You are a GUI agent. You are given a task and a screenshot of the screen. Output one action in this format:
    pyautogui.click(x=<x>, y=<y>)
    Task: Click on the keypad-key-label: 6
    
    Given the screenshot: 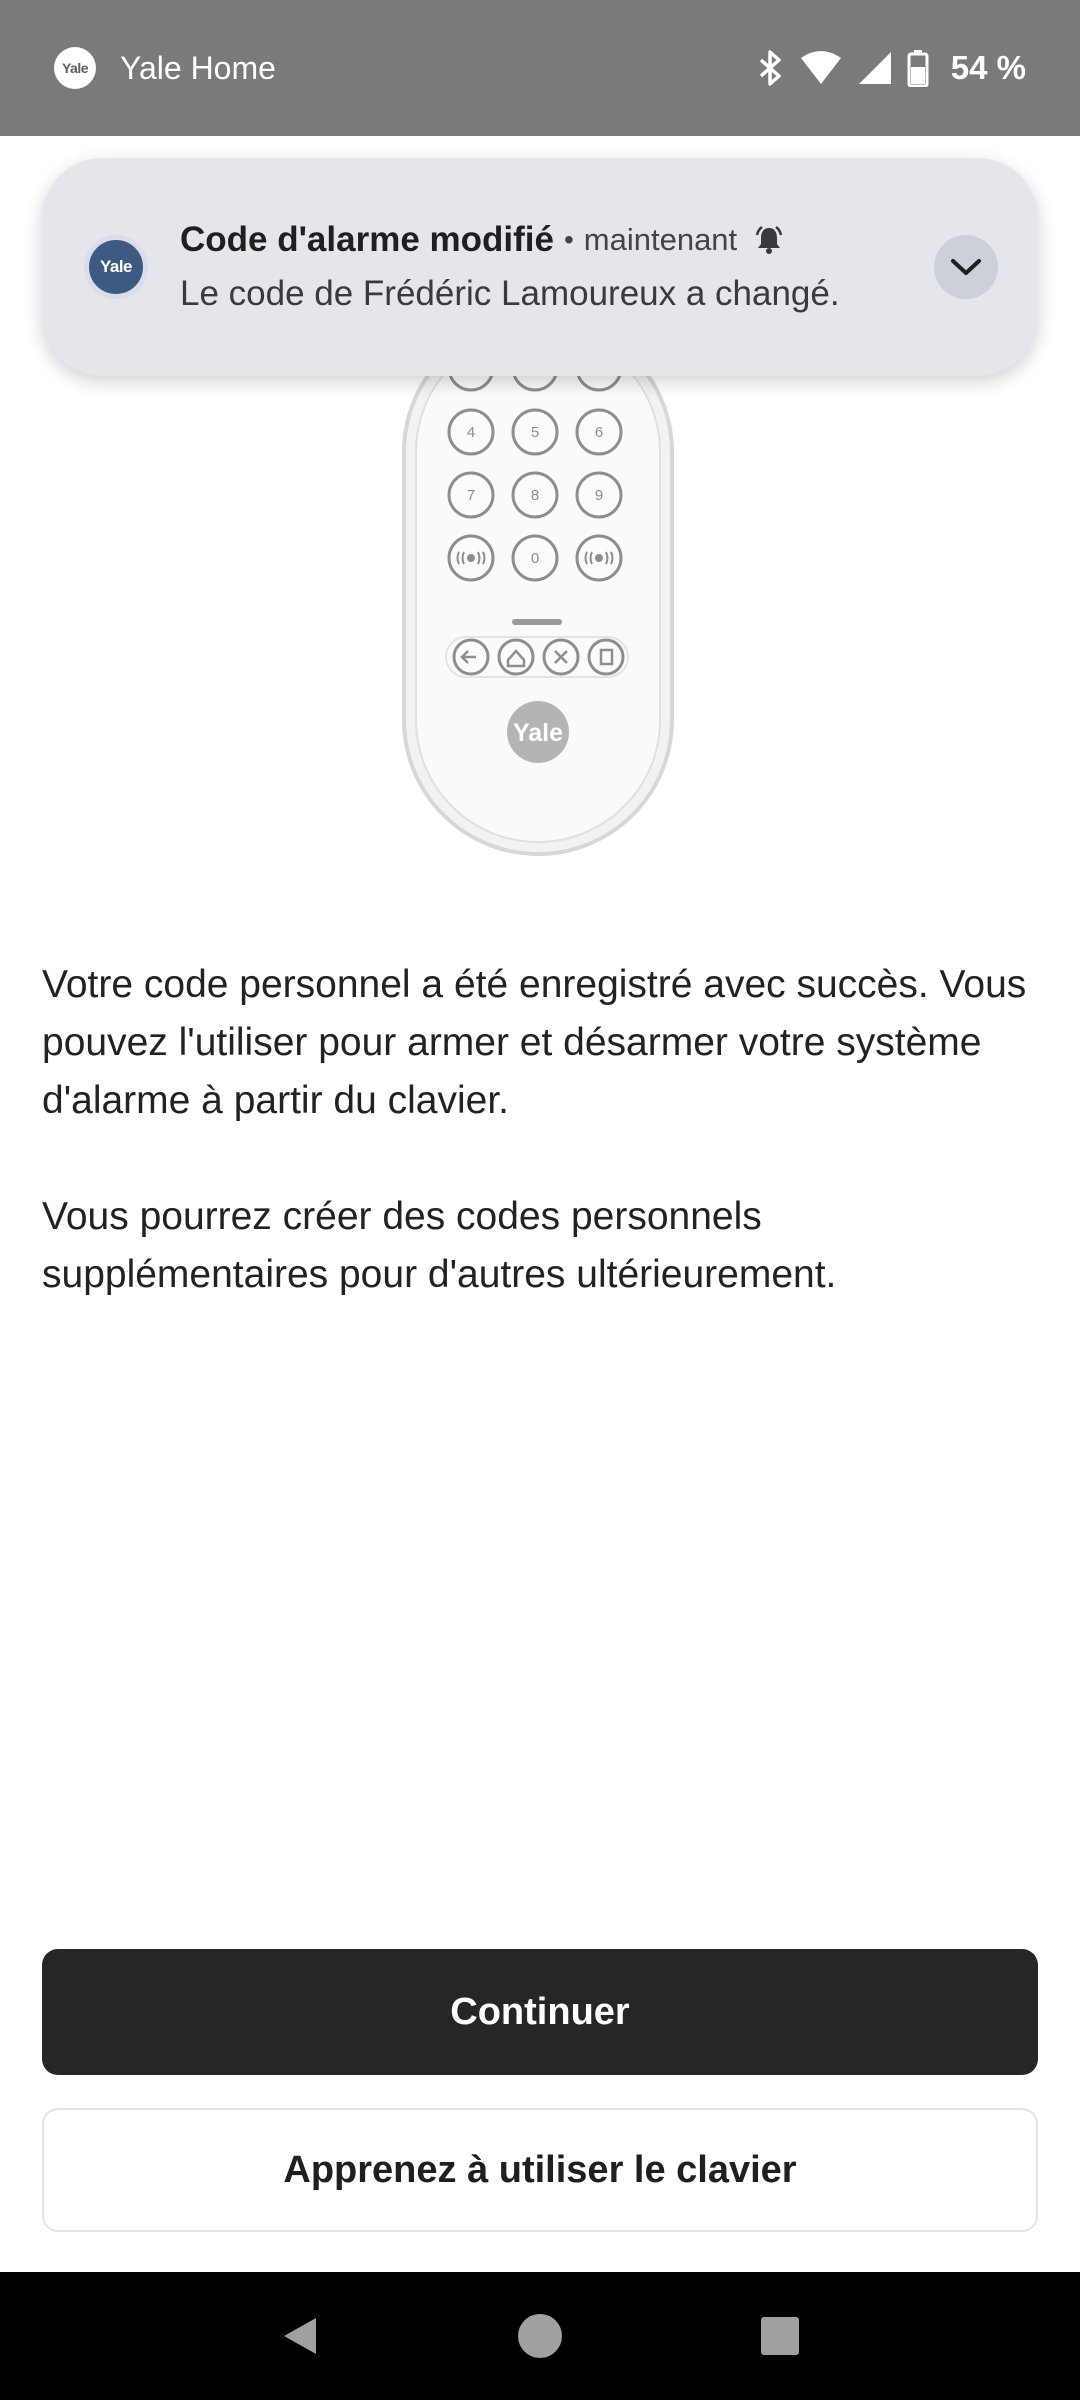 What is the action you would take?
    pyautogui.click(x=599, y=432)
    